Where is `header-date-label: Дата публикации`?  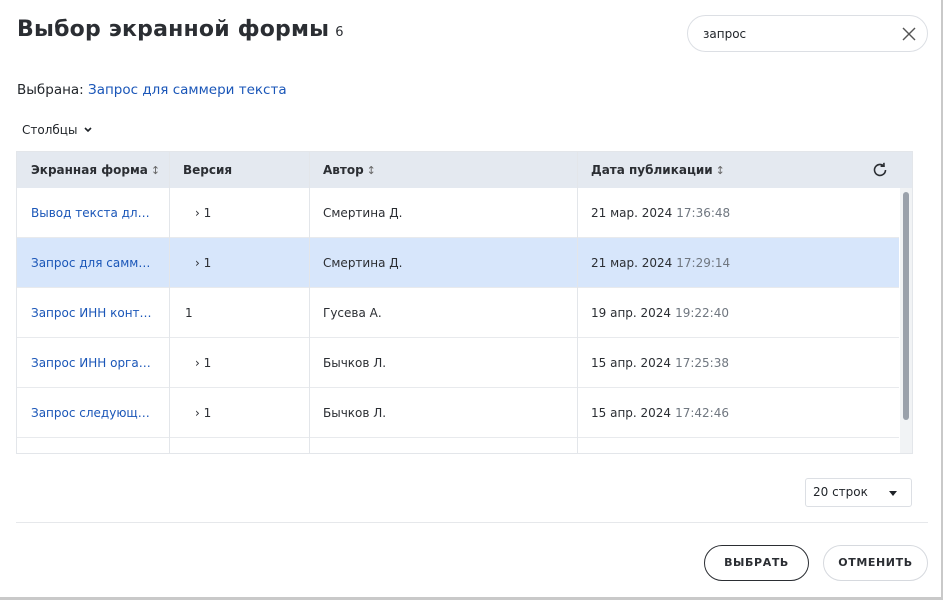 header-date-label: Дата публикации is located at coordinates (652, 170).